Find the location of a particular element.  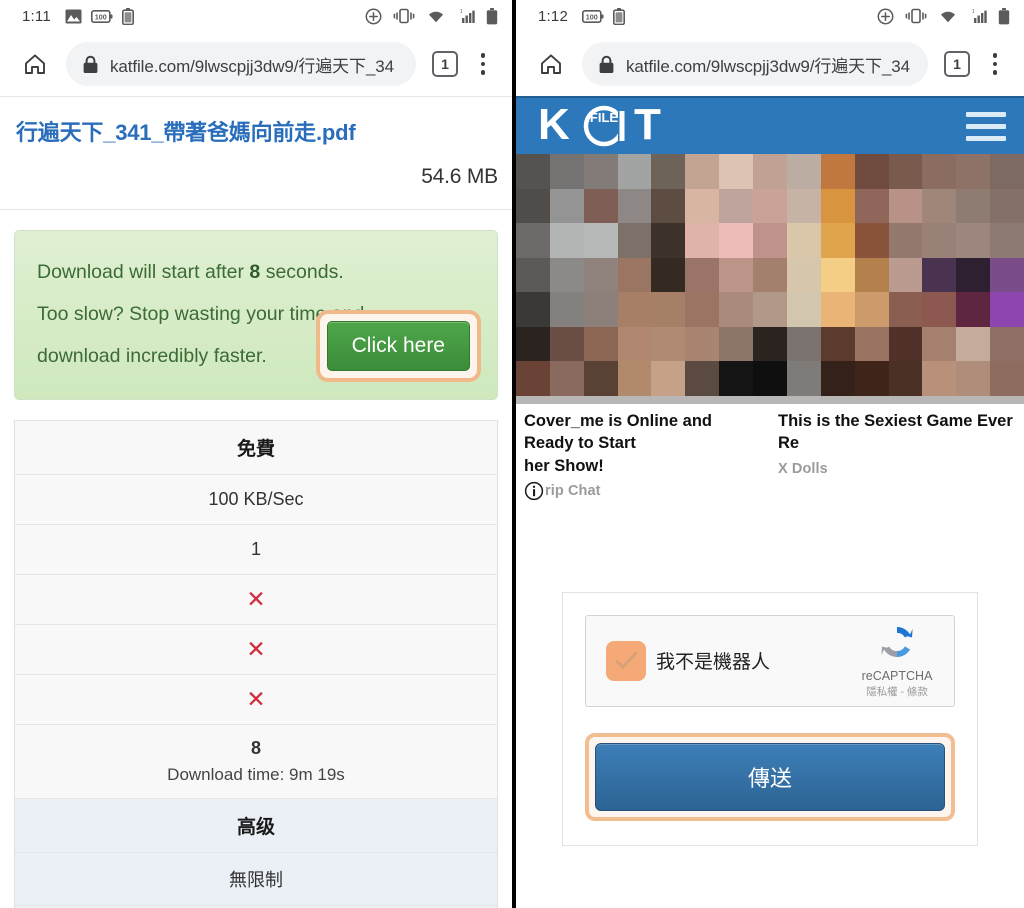

status-right-icons: 1 is located at coordinates (943, 16).